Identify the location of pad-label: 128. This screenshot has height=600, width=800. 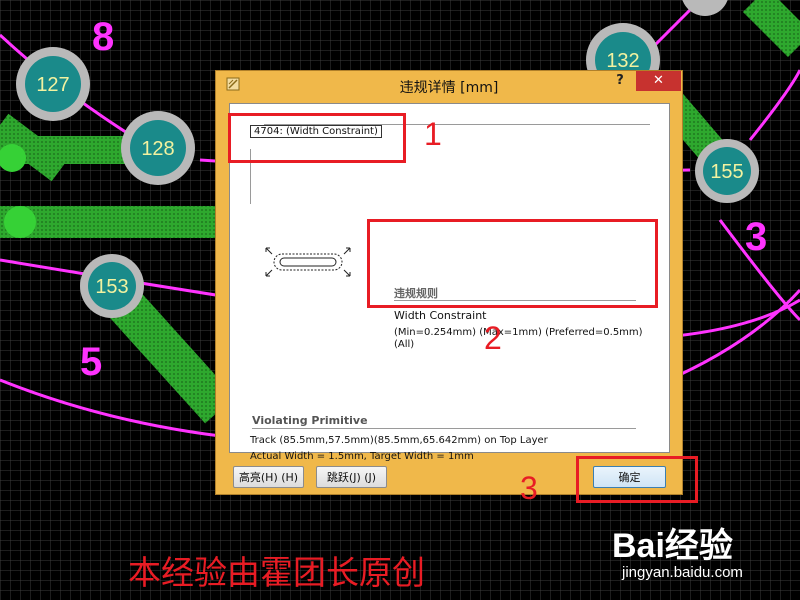
(157, 149).